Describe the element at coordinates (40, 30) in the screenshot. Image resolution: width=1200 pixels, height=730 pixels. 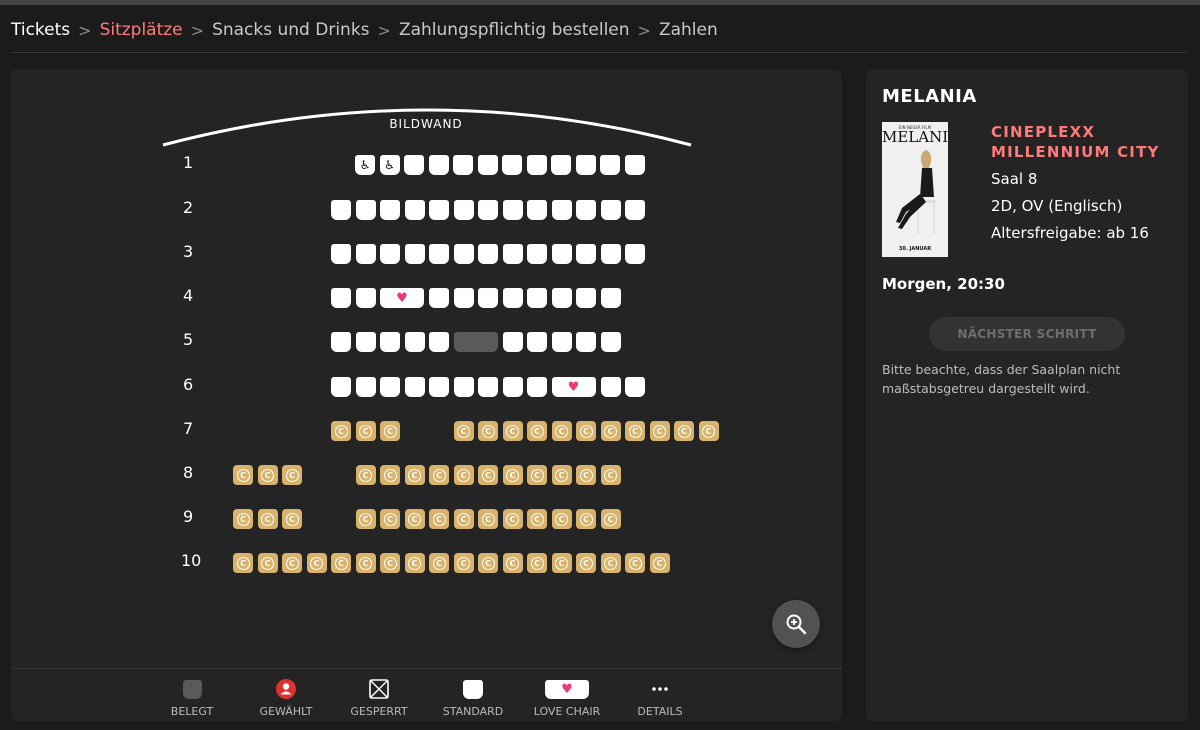
I see `breadcrumb-tickets: Tickets` at that location.